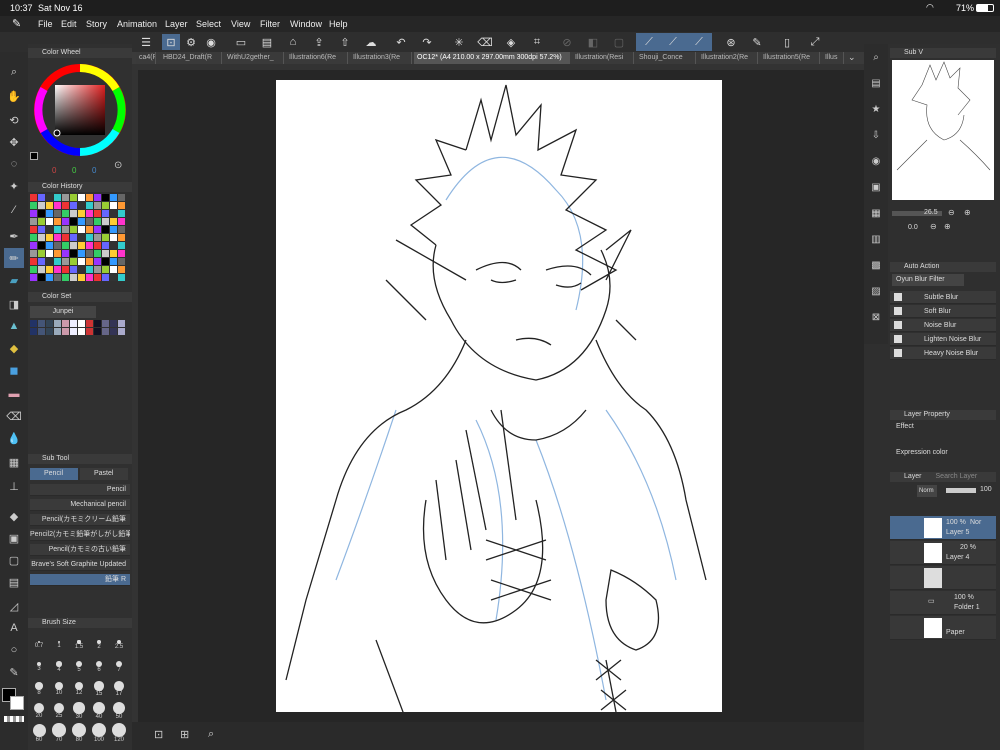 Image resolution: width=1000 pixels, height=750 pixels. Describe the element at coordinates (80, 110) in the screenshot. I see `color-wheel` at that location.